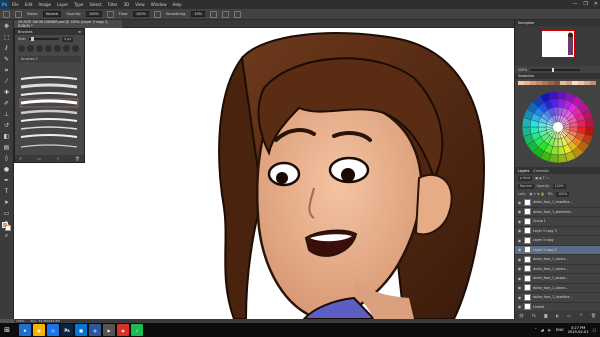 The width and height of the screenshot is (600, 337). Describe the element at coordinates (7, 93) in the screenshot. I see `healing-tool-icon: ✚` at that location.